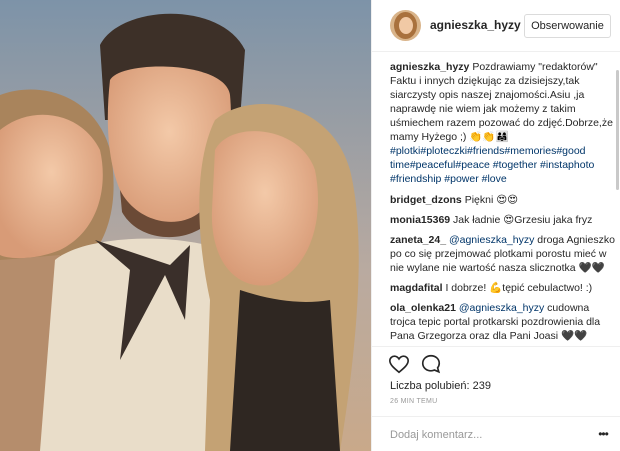 The width and height of the screenshot is (620, 451). I want to click on post-actions, so click(496, 362).